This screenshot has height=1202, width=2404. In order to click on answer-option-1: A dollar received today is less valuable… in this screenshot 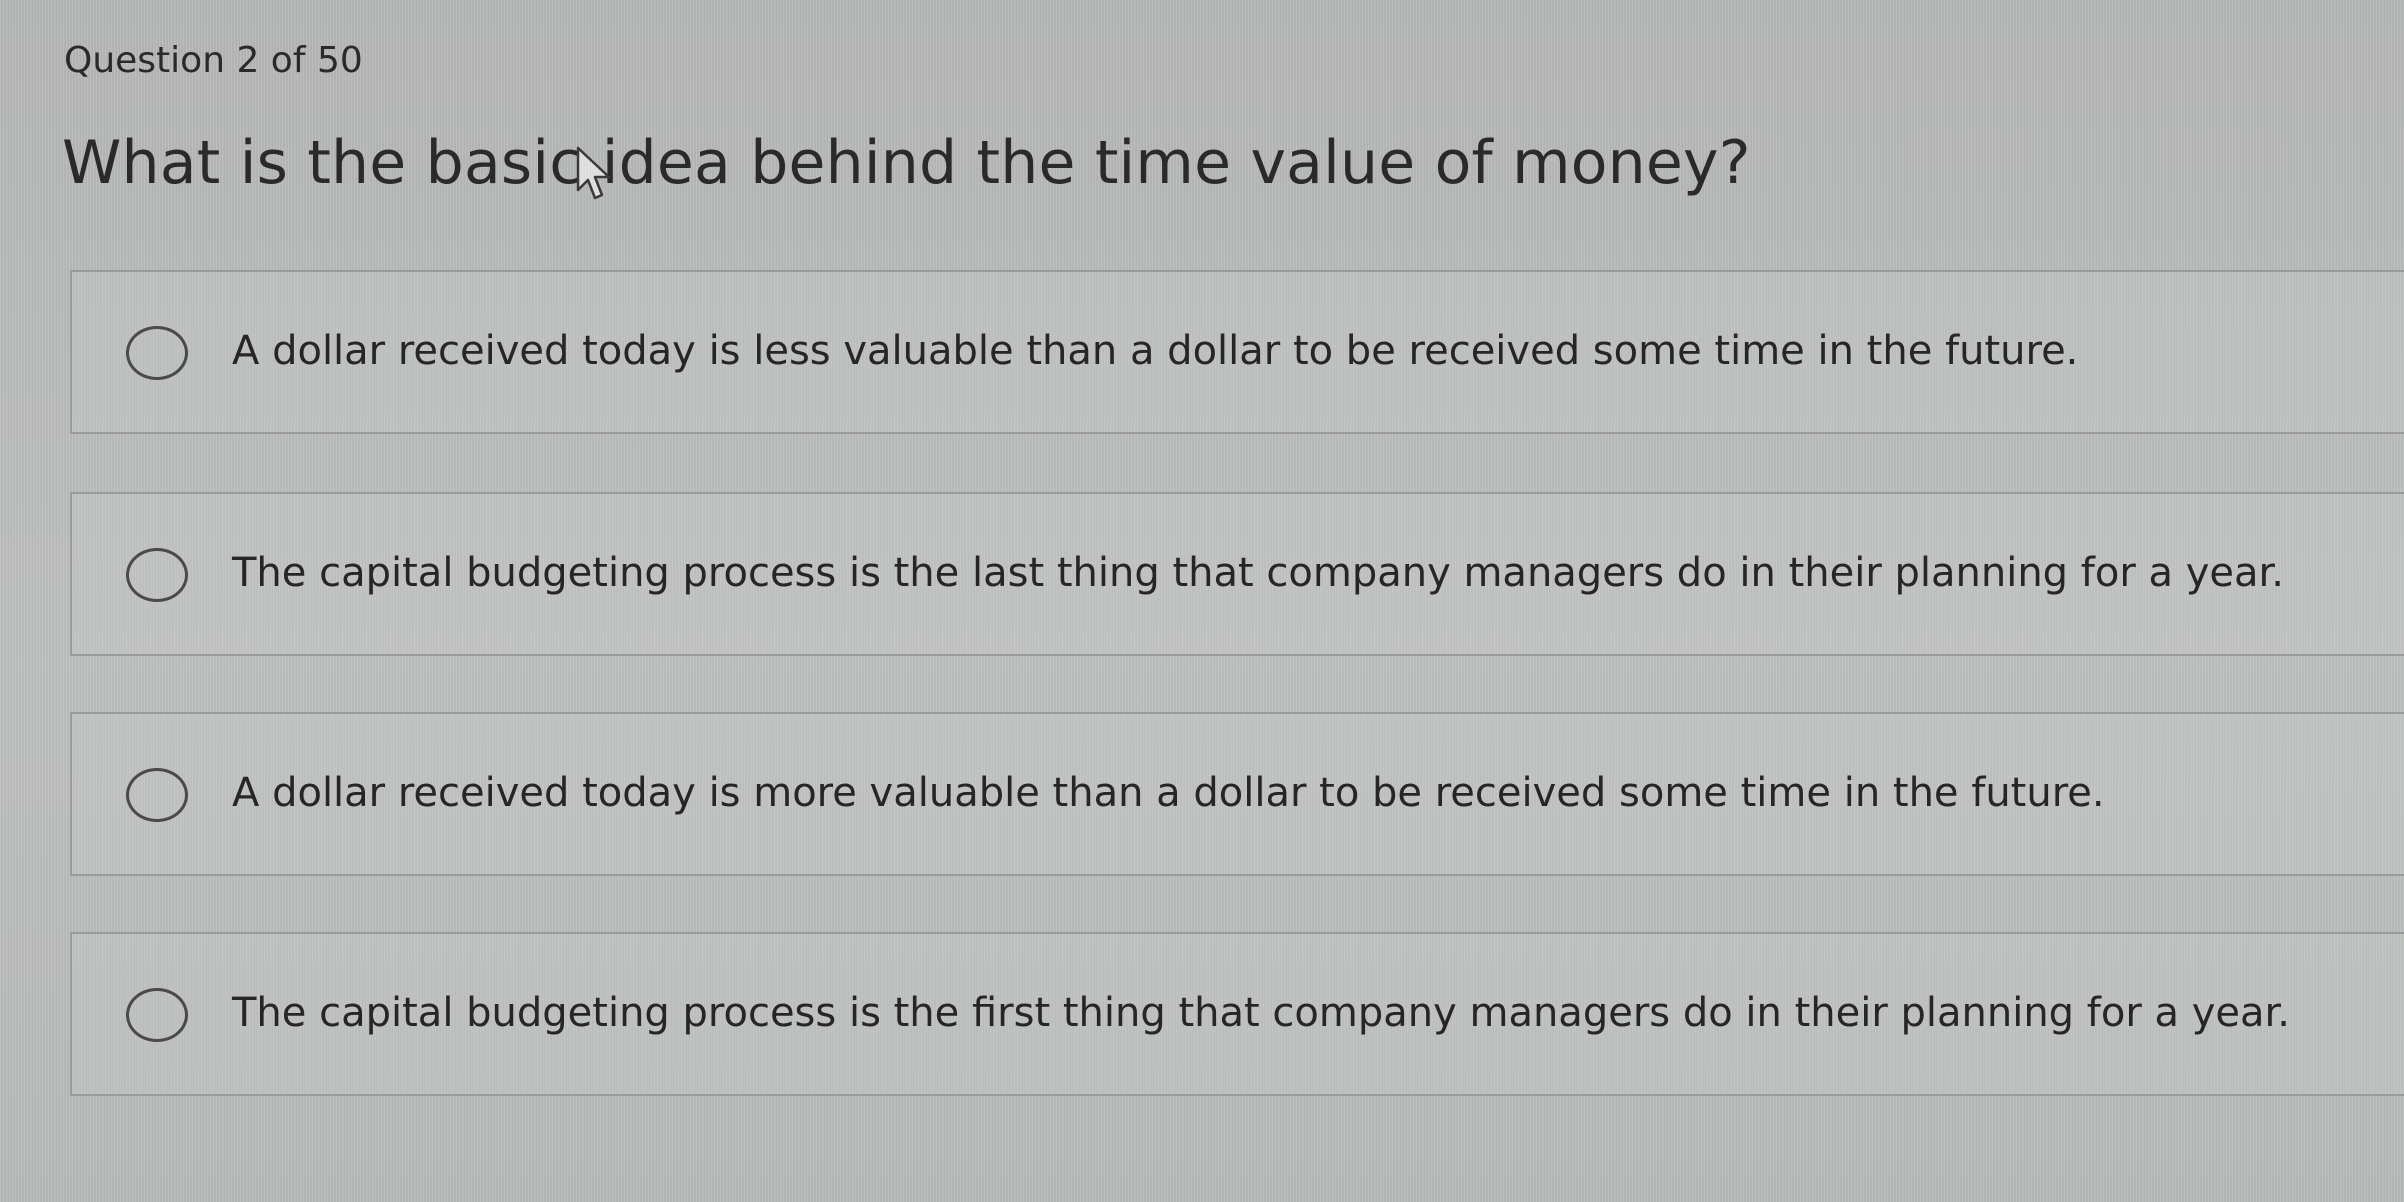, I will do `click(1237, 352)`.